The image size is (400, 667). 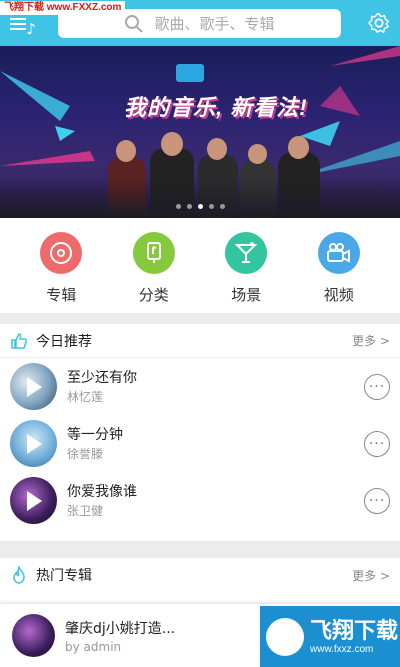 What do you see at coordinates (379, 23) in the screenshot?
I see `settings-gear-icon` at bounding box center [379, 23].